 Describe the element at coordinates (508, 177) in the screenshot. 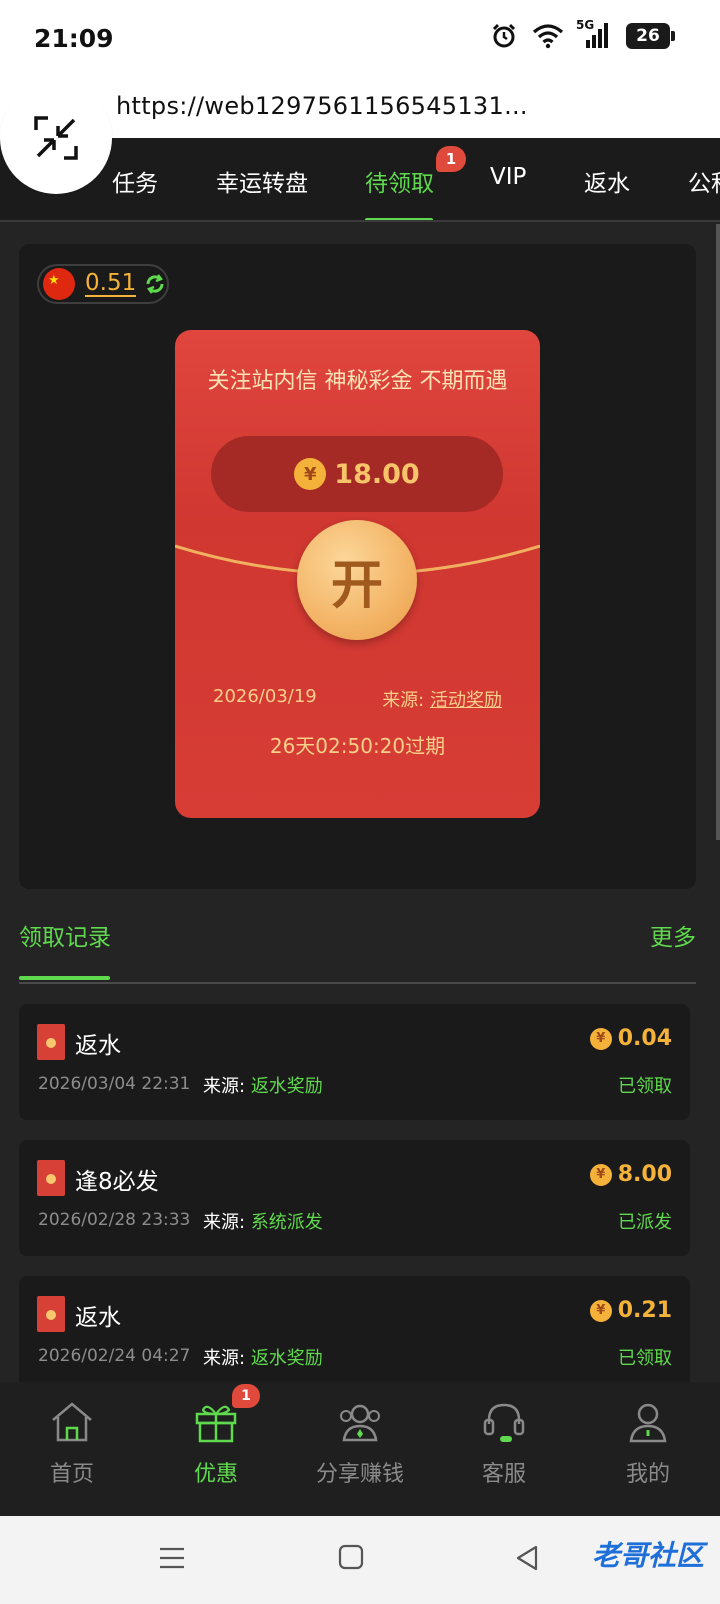

I see `tab-vip: VIP` at that location.